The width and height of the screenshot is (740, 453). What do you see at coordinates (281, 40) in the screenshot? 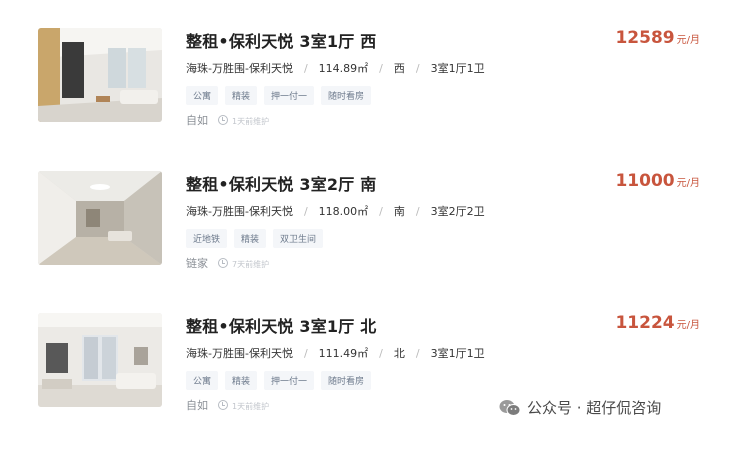
I see `listing-title: 整租•保利天悦 3室1厅 西` at bounding box center [281, 40].